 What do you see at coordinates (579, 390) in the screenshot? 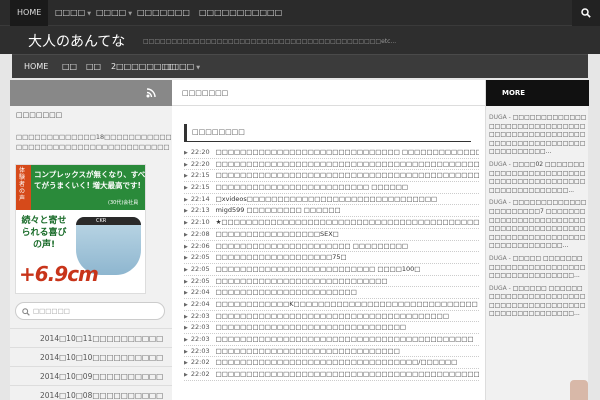
I see `thumbnail-image` at bounding box center [579, 390].